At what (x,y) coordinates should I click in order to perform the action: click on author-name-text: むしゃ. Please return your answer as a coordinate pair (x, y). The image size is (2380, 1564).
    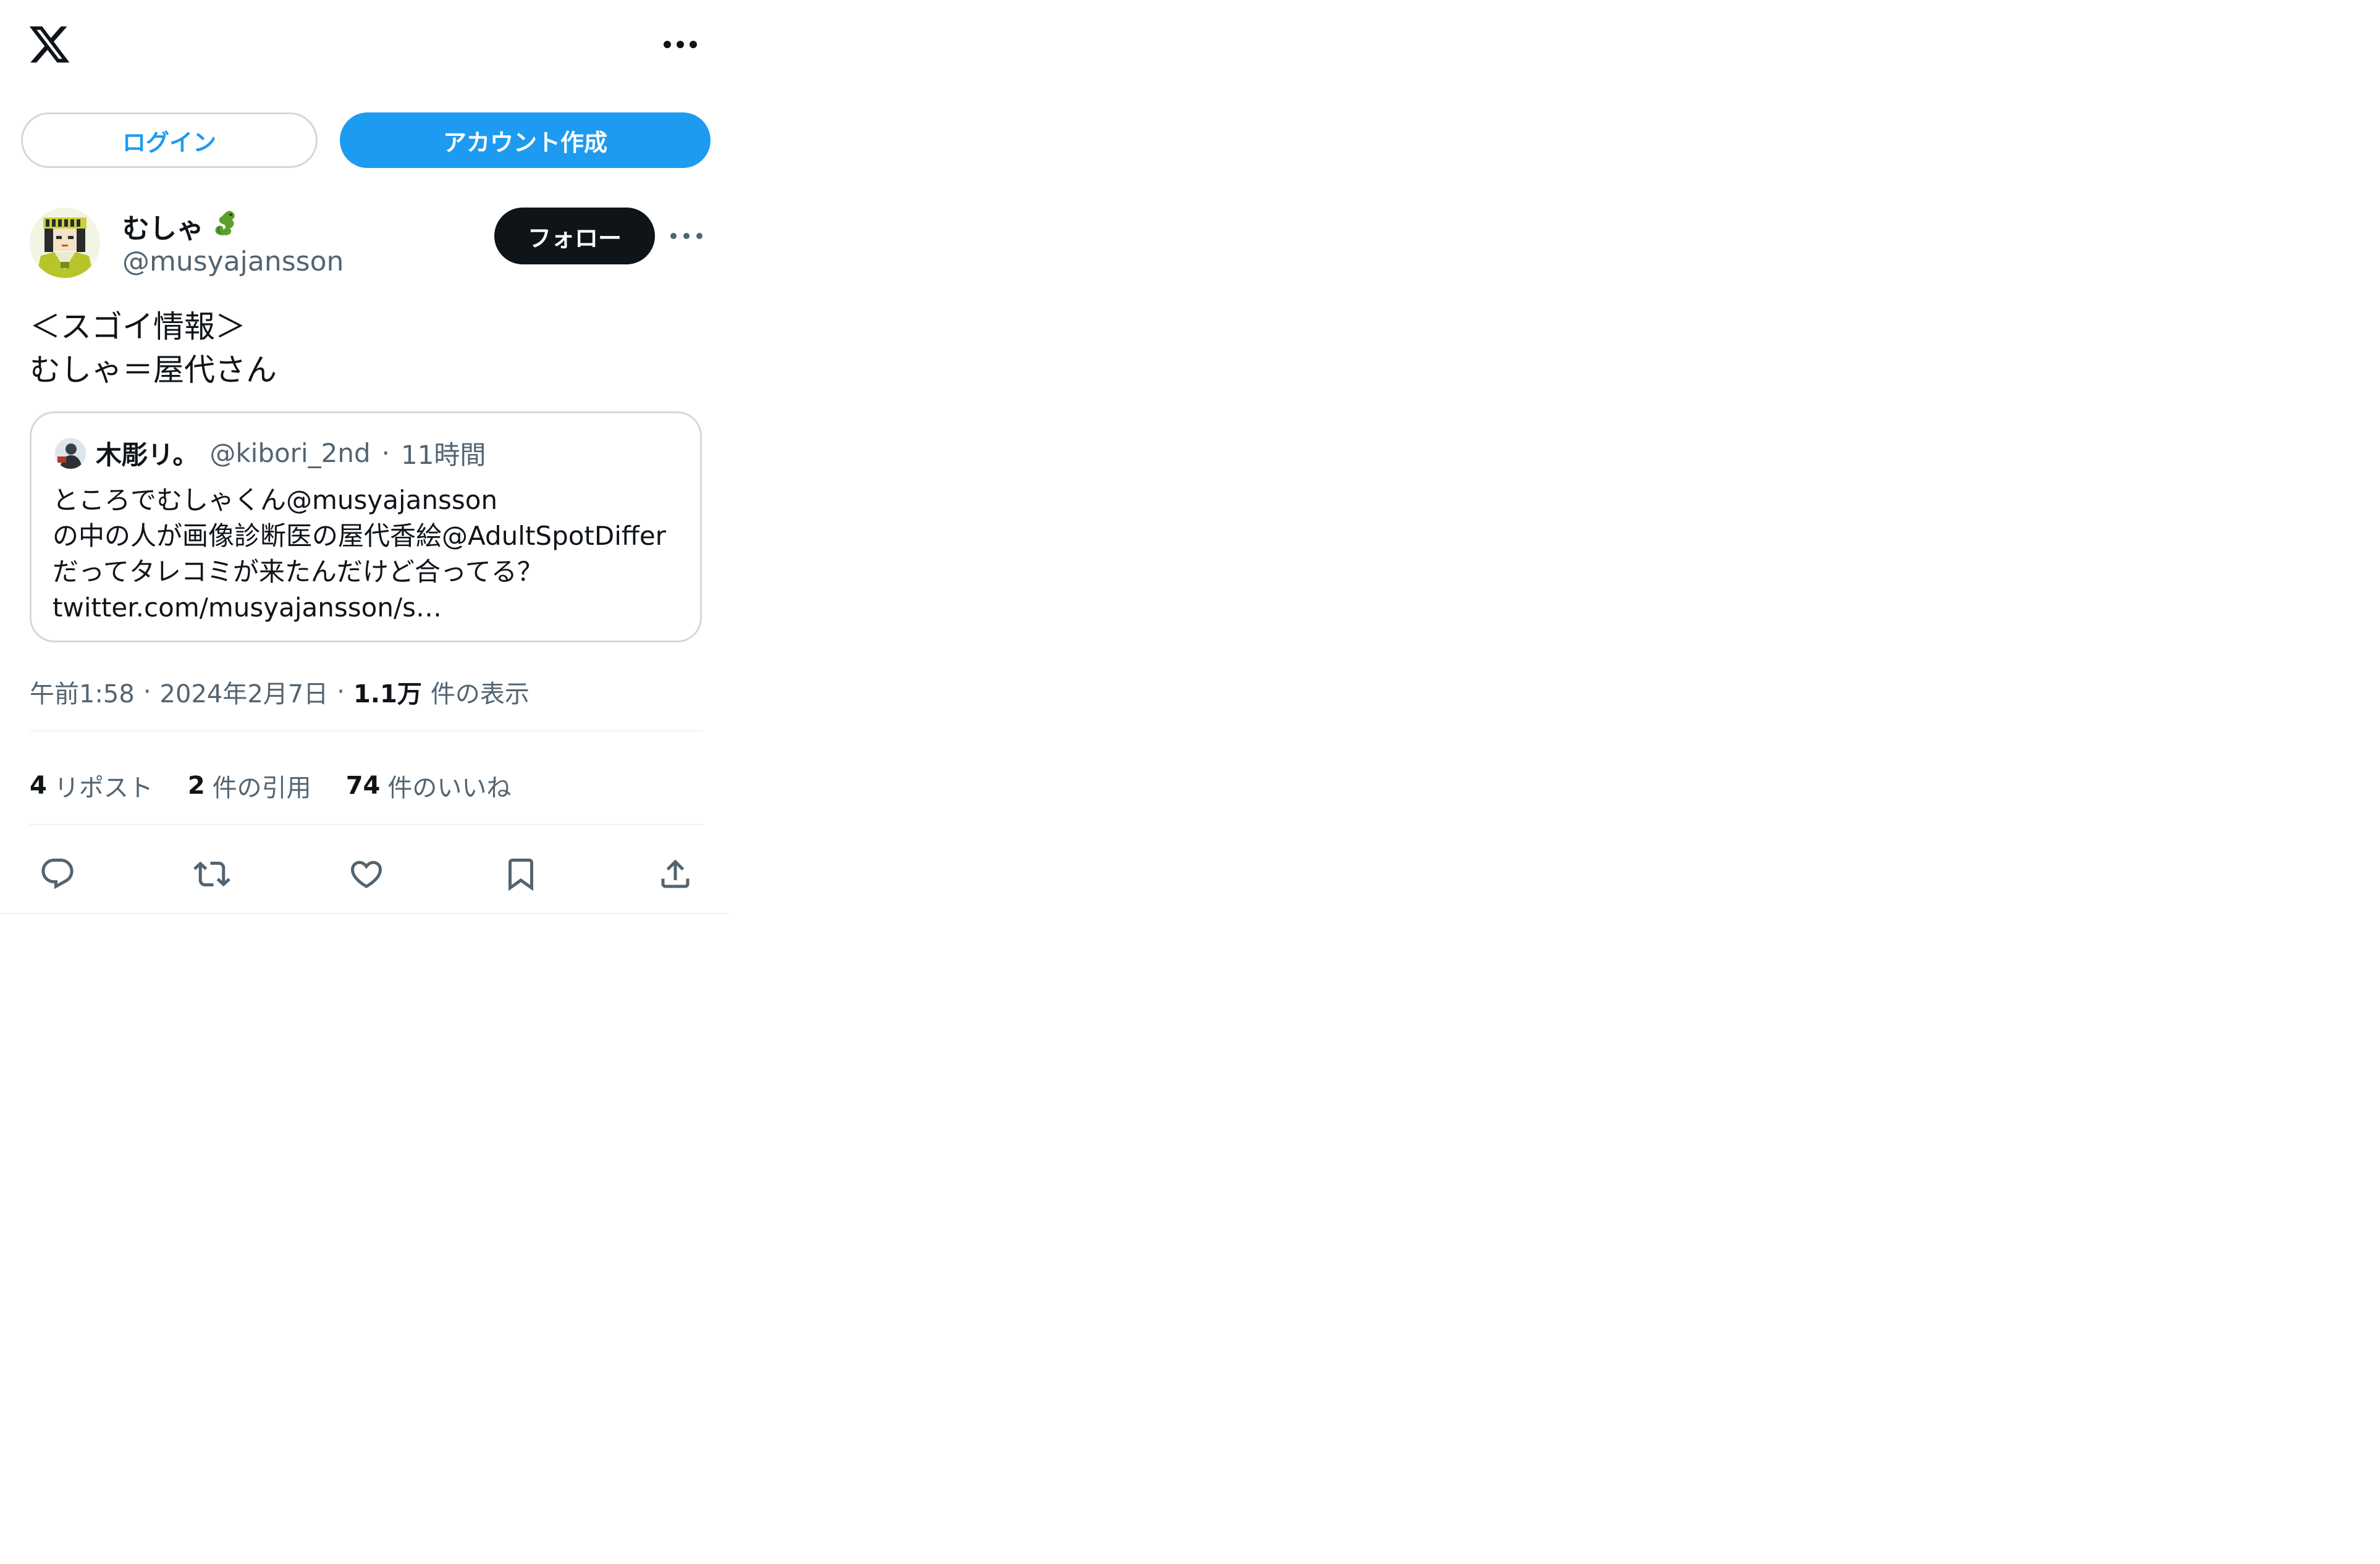
    Looking at the image, I should click on (163, 229).